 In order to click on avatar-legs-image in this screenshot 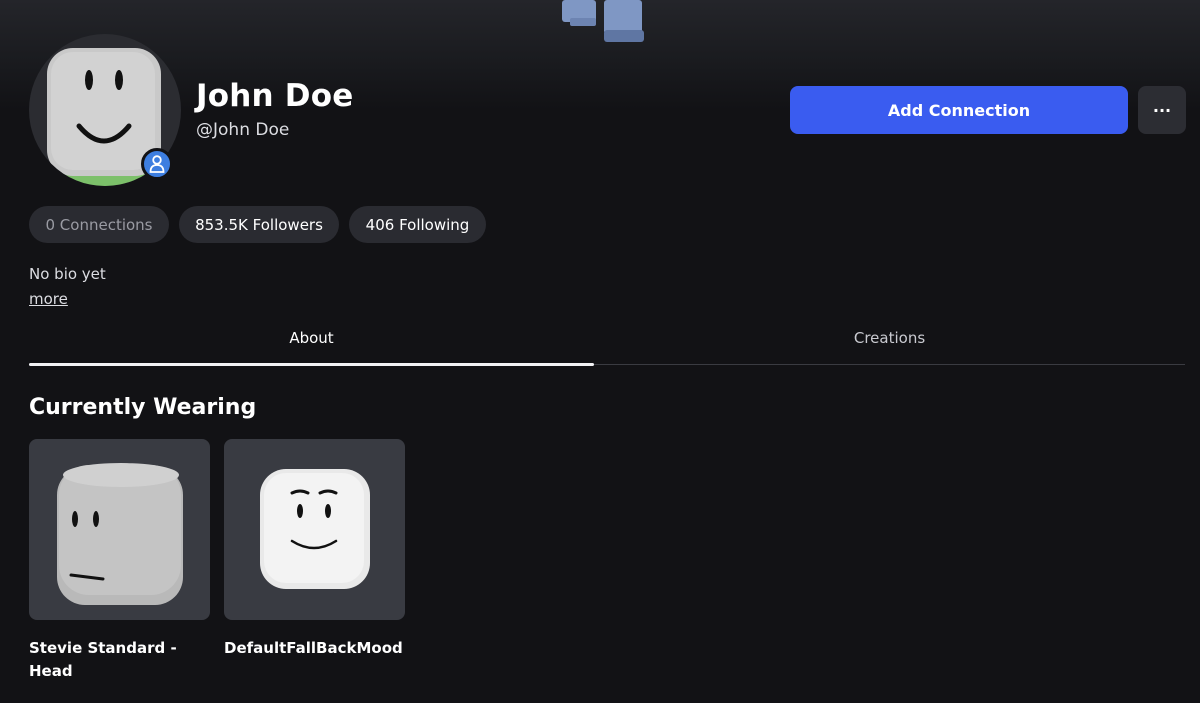, I will do `click(603, 21)`.